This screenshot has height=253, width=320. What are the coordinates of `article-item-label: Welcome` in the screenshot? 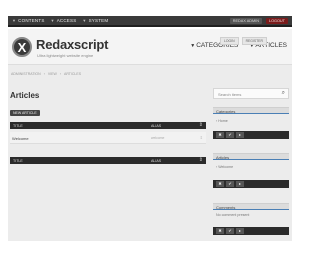 It's located at (226, 167).